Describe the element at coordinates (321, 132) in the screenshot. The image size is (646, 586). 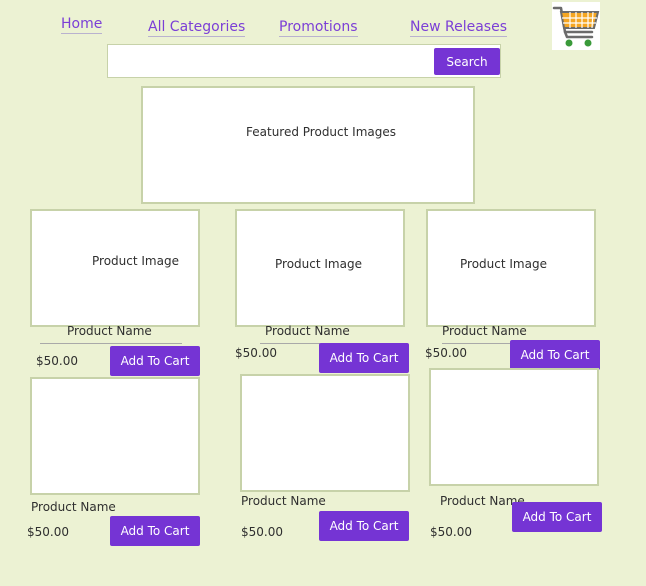
I see `featured-label: Featured Product Images` at that location.